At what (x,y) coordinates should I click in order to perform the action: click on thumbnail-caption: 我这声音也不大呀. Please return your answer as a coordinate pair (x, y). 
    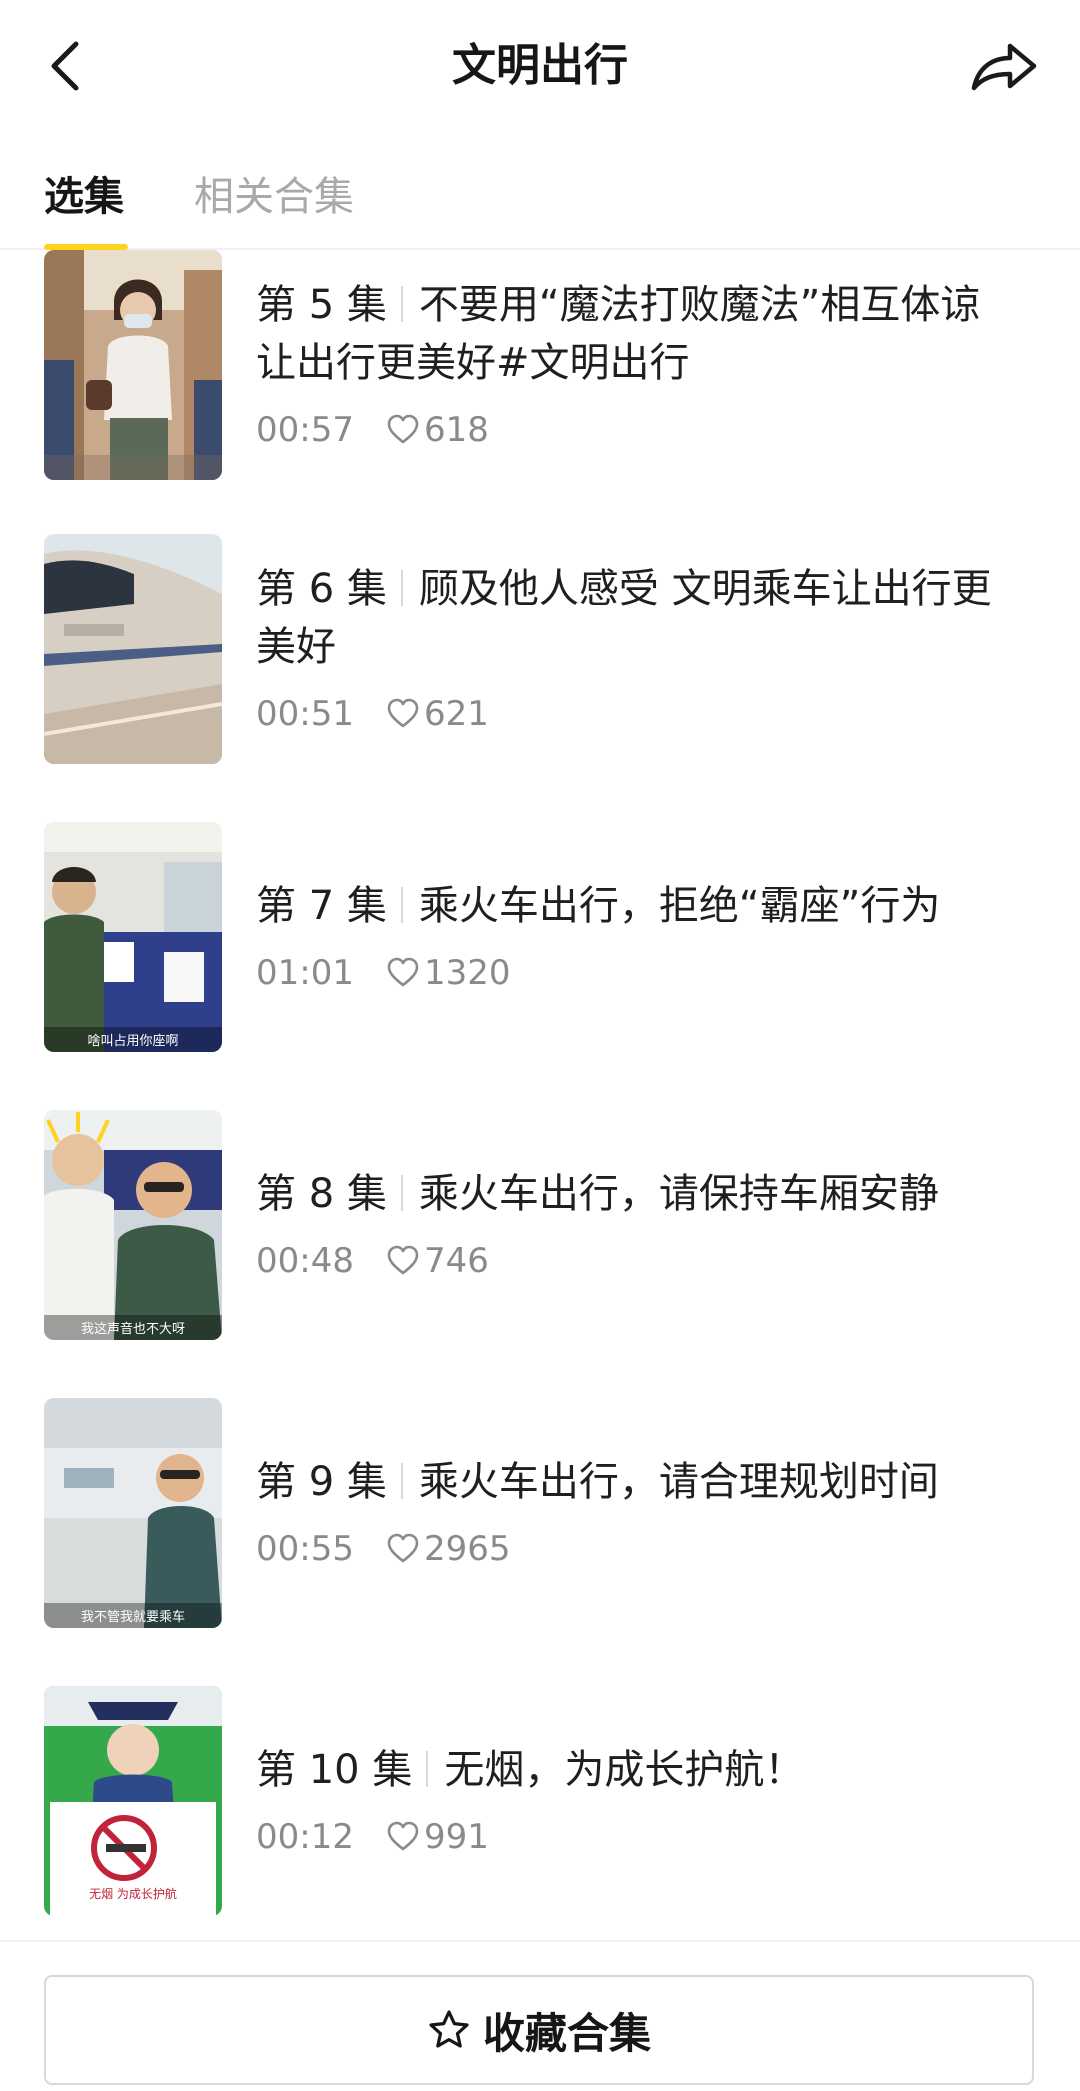
    Looking at the image, I should click on (133, 1329).